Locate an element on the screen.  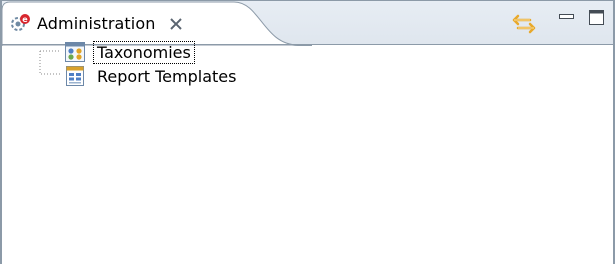
link-with-editor-icon is located at coordinates (524, 24).